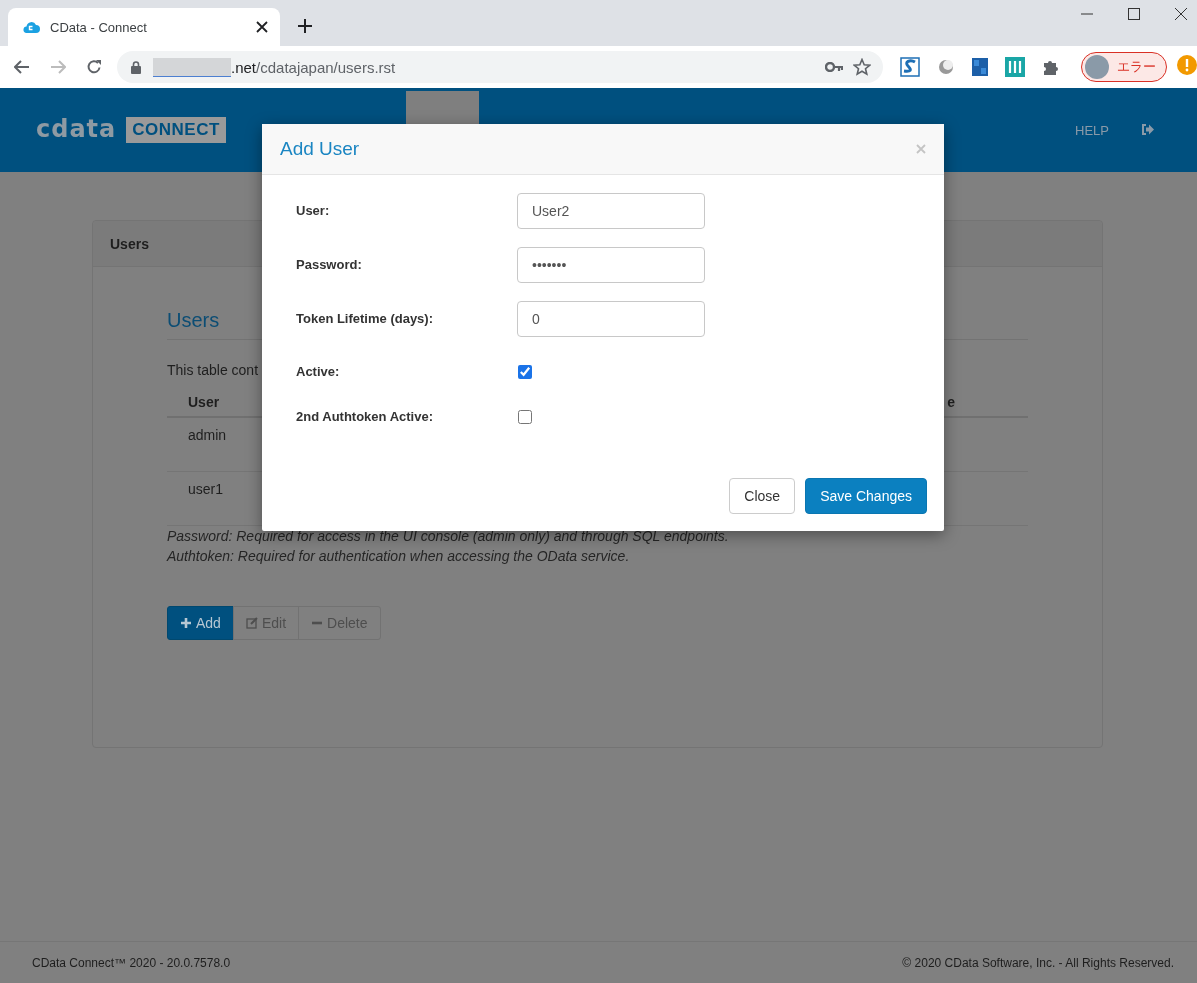  Describe the element at coordinates (144, 27) in the screenshot. I see `browser-tab: CData - Connect` at that location.